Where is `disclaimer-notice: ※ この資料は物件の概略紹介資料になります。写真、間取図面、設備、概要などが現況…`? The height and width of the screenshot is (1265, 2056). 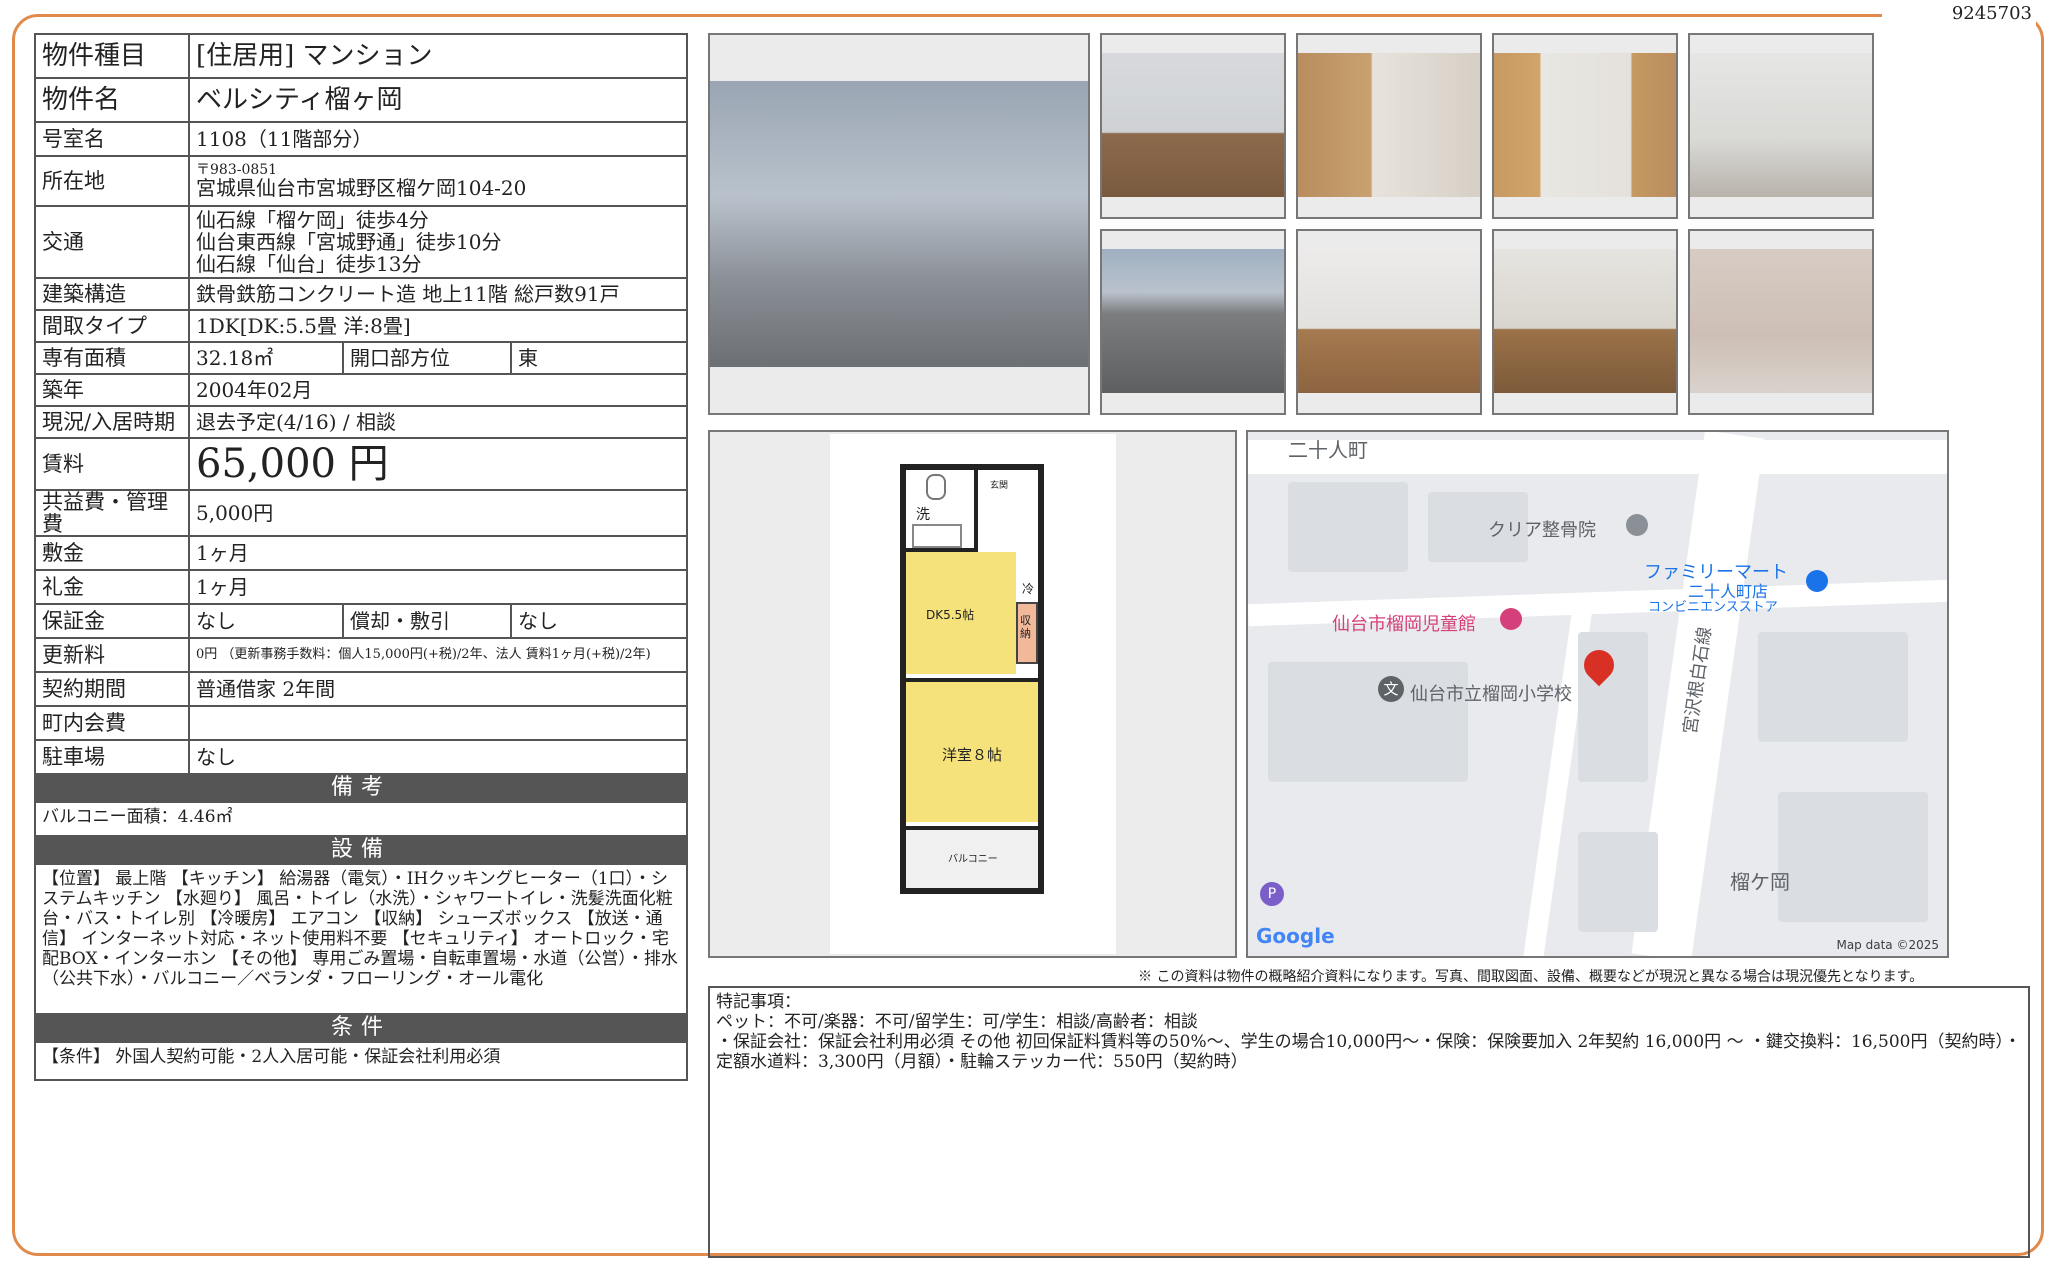
disclaimer-notice: ※ この資料は物件の概略紹介資料になります。写真、間取図面、設備、概要などが現況… is located at coordinates (1531, 977).